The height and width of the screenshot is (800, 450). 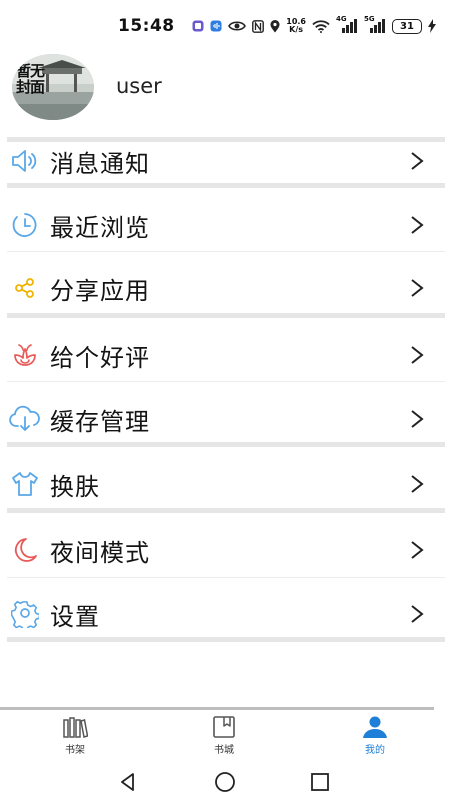 What do you see at coordinates (25, 355) in the screenshot?
I see `flower-icon` at bounding box center [25, 355].